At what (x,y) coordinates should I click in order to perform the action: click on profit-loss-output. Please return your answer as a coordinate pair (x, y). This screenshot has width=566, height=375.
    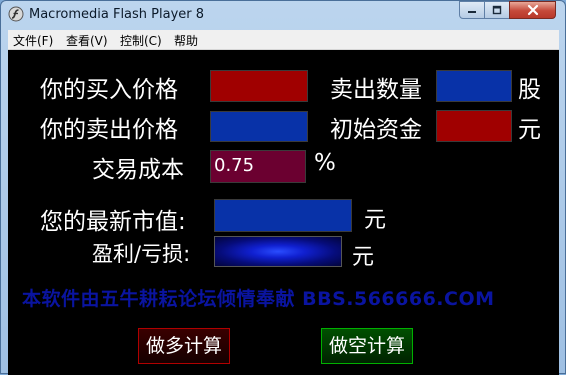
    Looking at the image, I should click on (278, 251).